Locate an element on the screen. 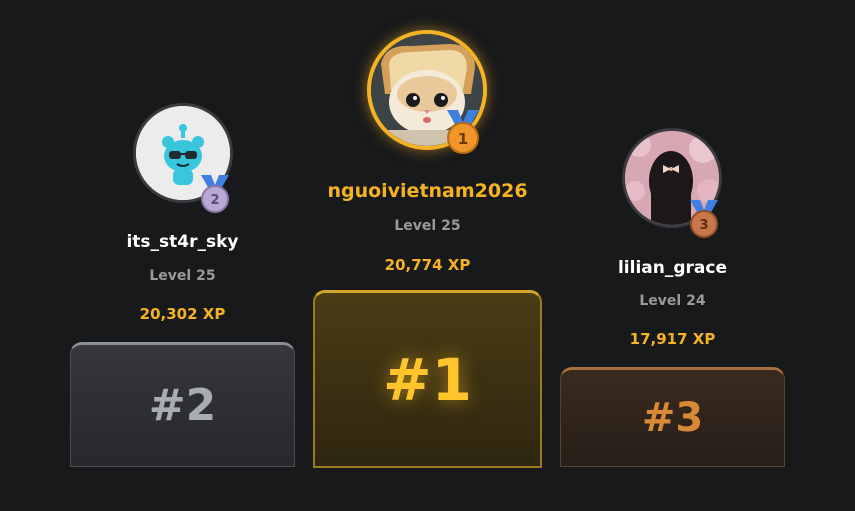 This screenshot has height=511, width=855. medal-icon: 2 is located at coordinates (215, 194).